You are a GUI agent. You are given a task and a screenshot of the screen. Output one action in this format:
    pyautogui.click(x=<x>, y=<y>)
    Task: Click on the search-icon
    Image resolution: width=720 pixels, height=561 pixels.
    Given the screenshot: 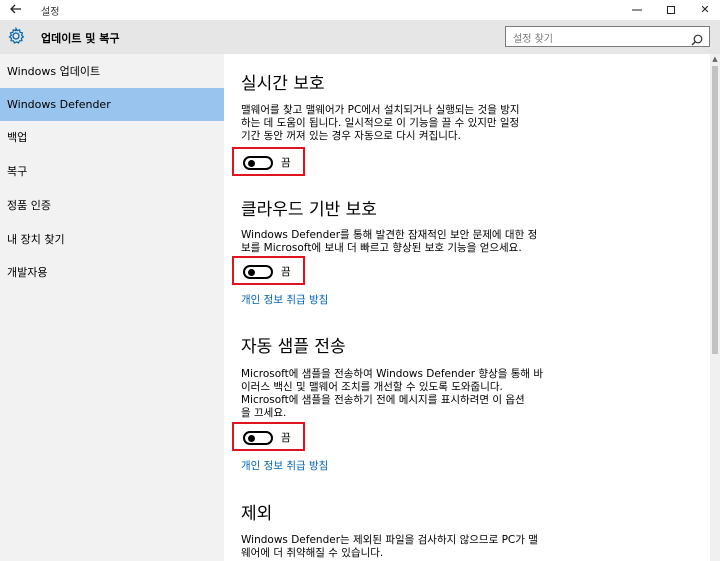 What is the action you would take?
    pyautogui.click(x=697, y=38)
    